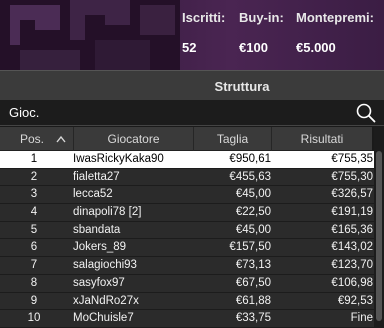 This screenshot has width=384, height=328. I want to click on row-pos: 1, so click(34, 159).